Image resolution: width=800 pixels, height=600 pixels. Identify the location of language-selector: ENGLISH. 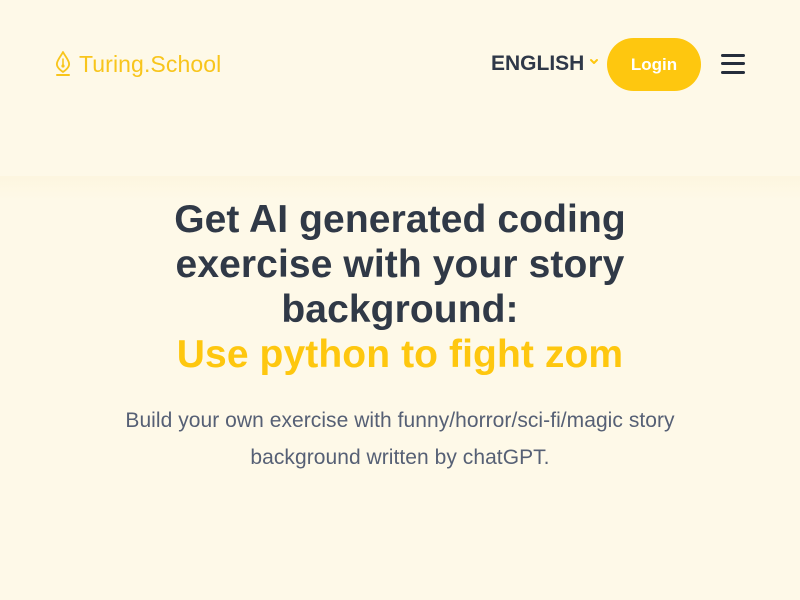
(545, 64).